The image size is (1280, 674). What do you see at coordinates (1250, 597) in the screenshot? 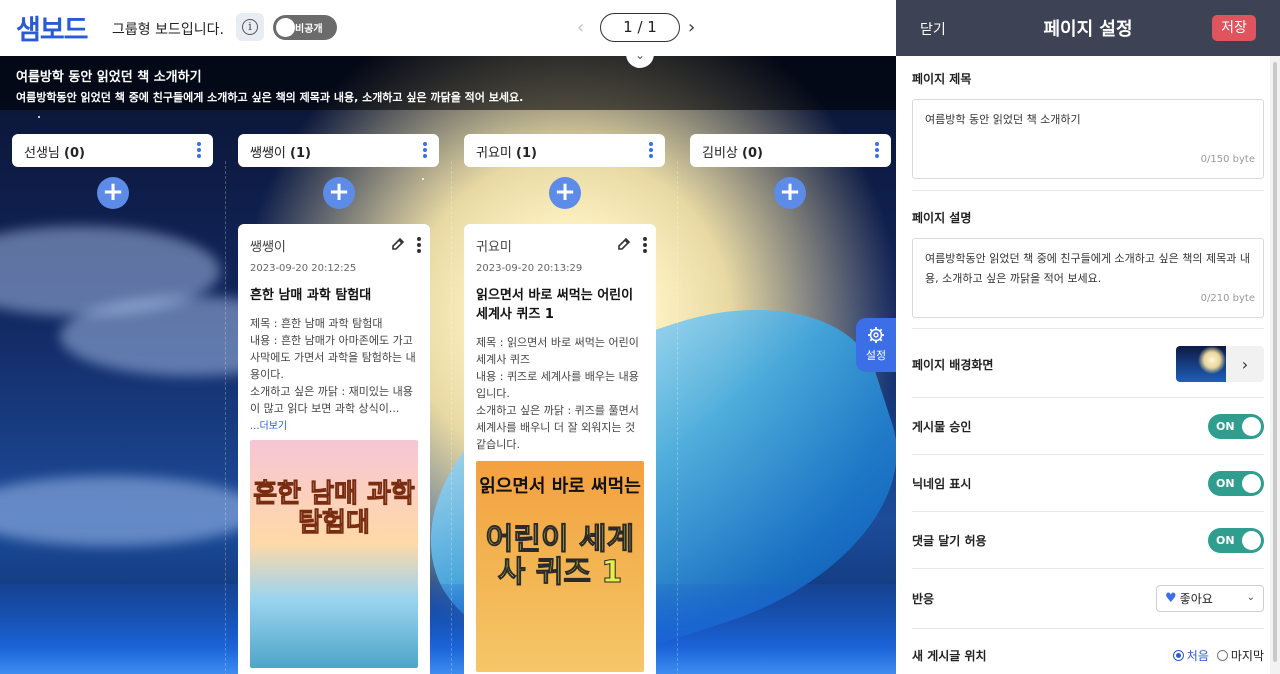
I see `chevron-down-icon: ⌄` at bounding box center [1250, 597].